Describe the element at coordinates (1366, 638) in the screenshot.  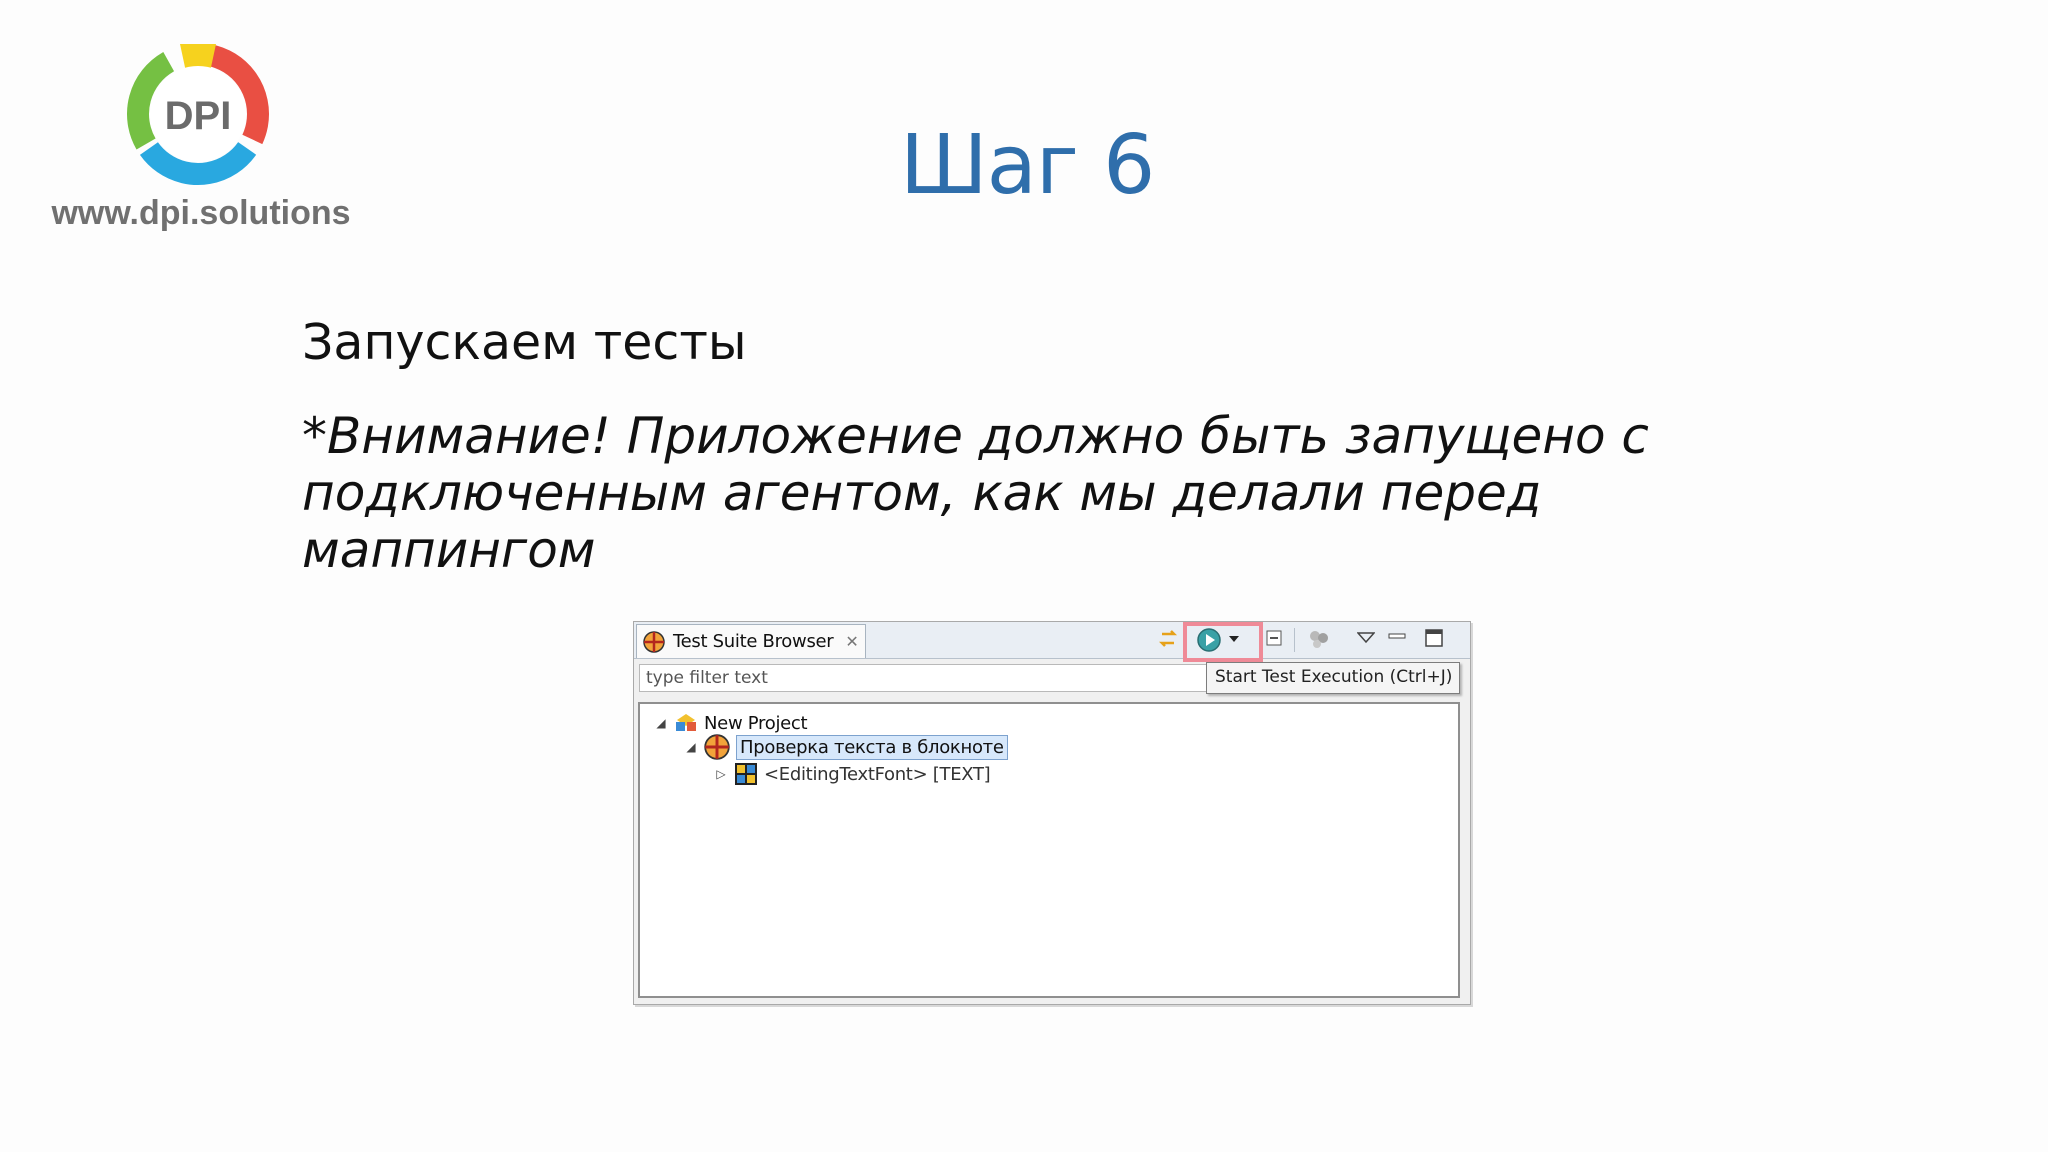
I see `view-menu-icon` at that location.